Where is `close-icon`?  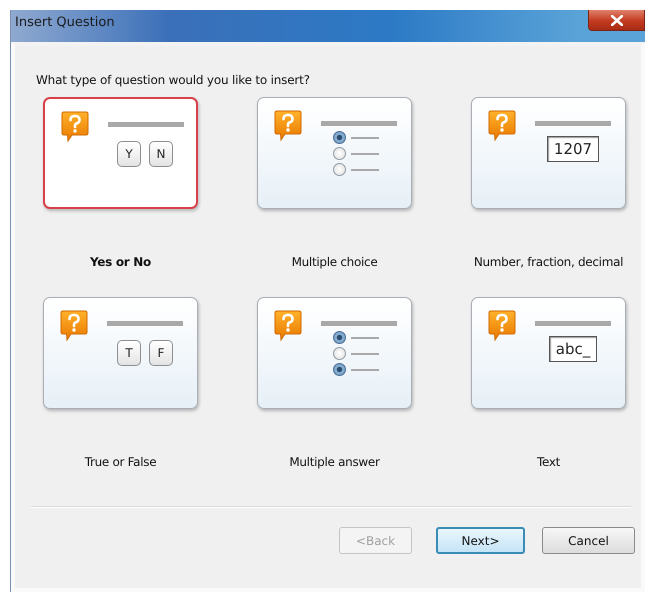 close-icon is located at coordinates (616, 20).